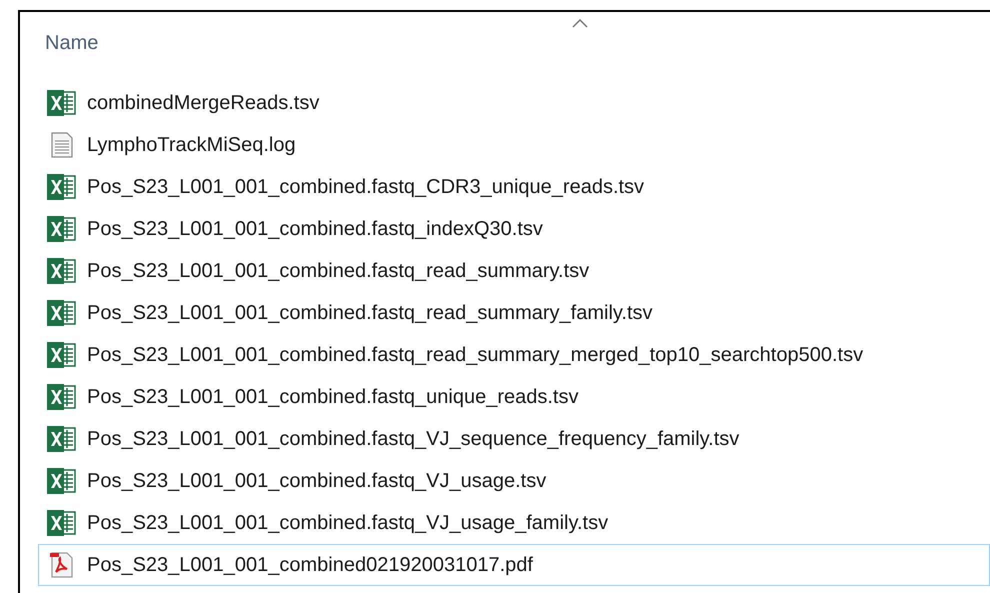  What do you see at coordinates (365, 187) in the screenshot?
I see `file-name: Pos_S23_L001_001_combined.fastq_CDR3_unique_reads.tsv` at bounding box center [365, 187].